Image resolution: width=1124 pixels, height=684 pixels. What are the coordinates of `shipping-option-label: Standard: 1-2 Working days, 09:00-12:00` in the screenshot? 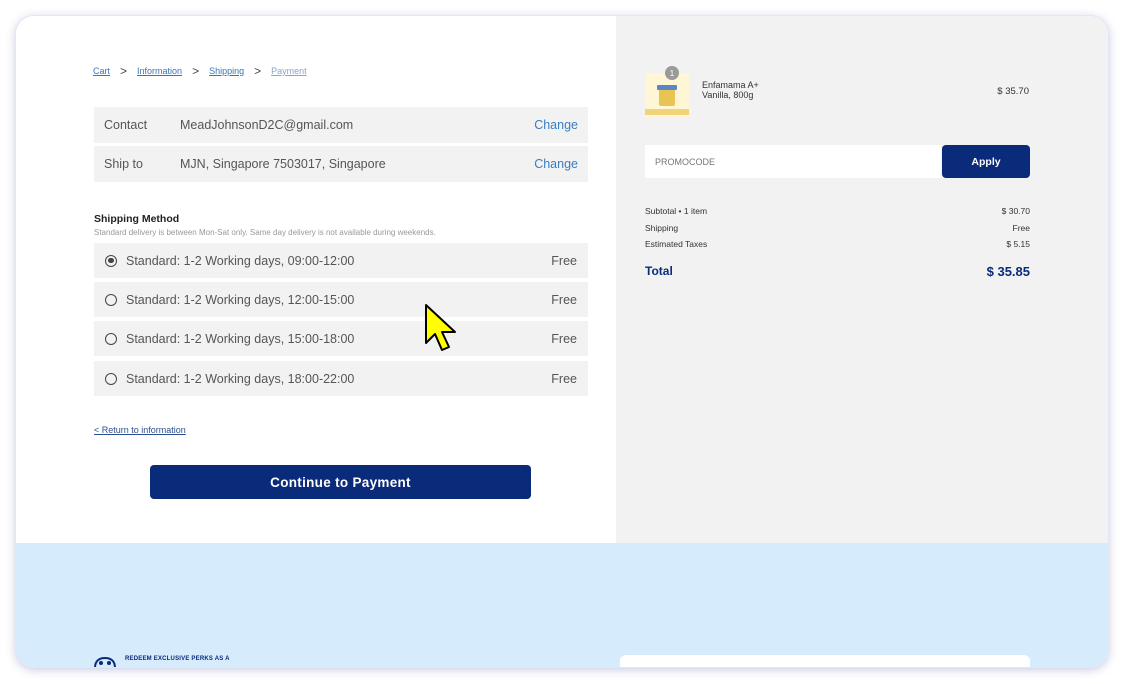 It's located at (240, 260).